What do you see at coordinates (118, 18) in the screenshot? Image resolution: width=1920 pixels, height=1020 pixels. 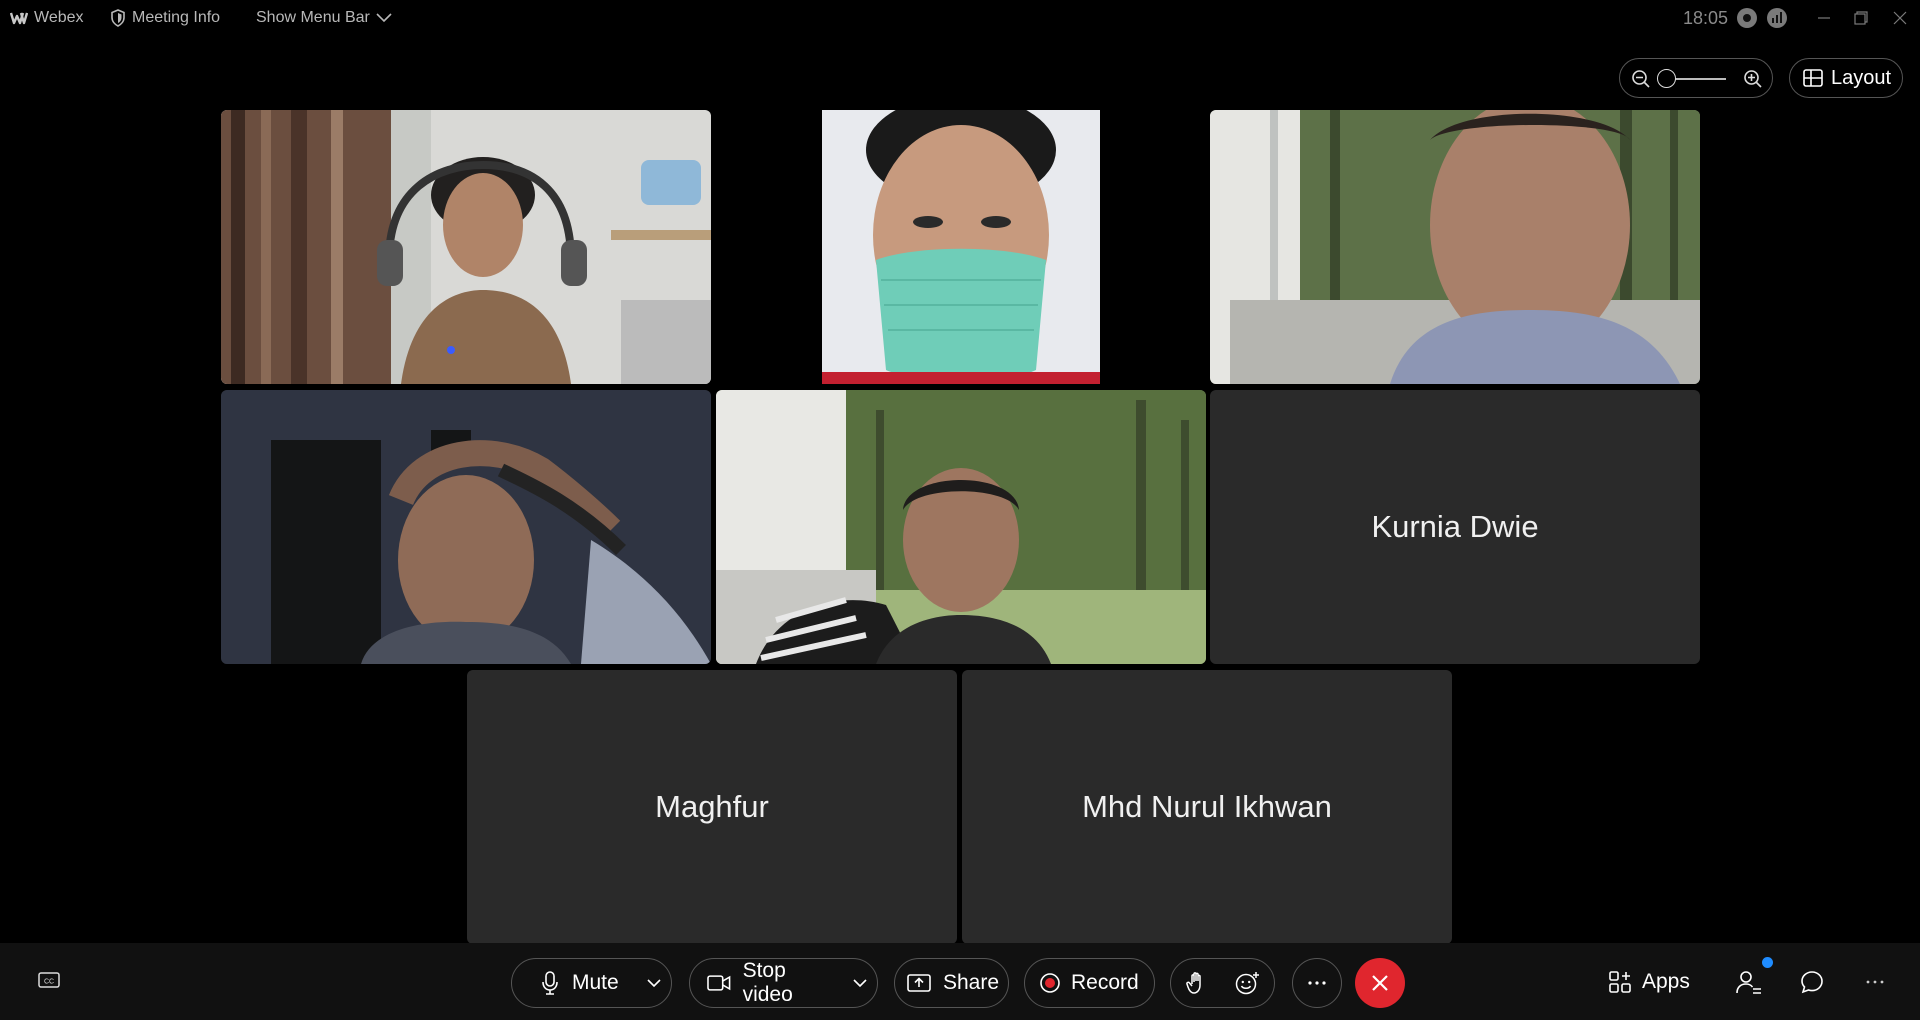 I see `shield-icon` at bounding box center [118, 18].